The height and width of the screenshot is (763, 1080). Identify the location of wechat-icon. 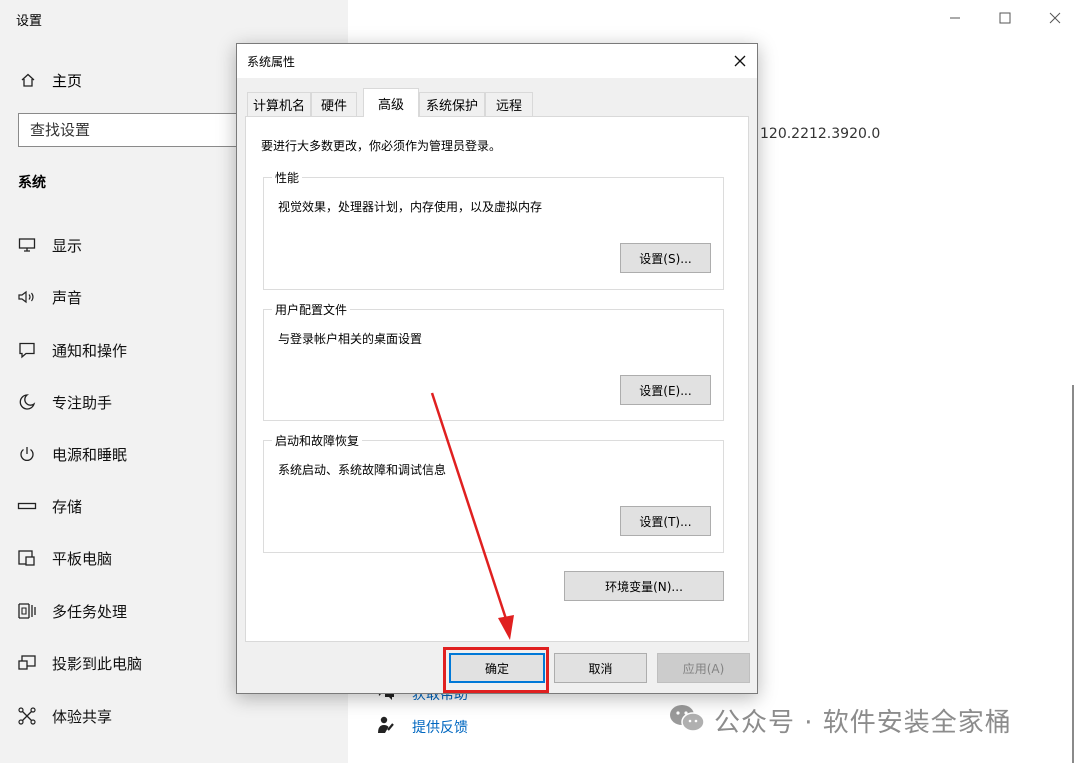
(687, 720).